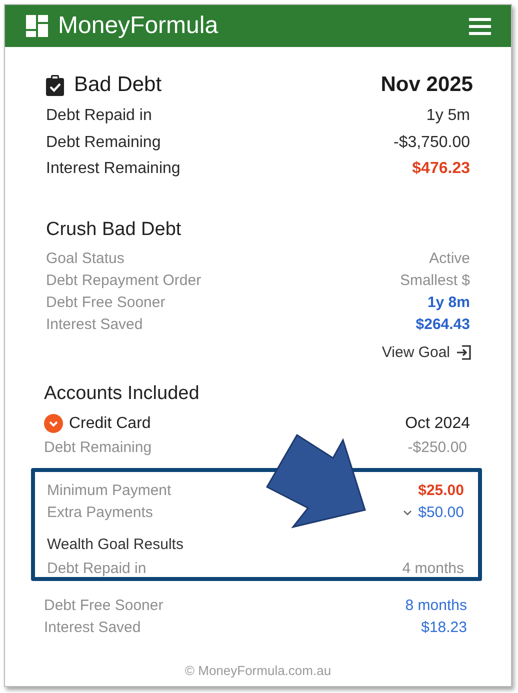  I want to click on account-date: Oct 2024, so click(437, 423).